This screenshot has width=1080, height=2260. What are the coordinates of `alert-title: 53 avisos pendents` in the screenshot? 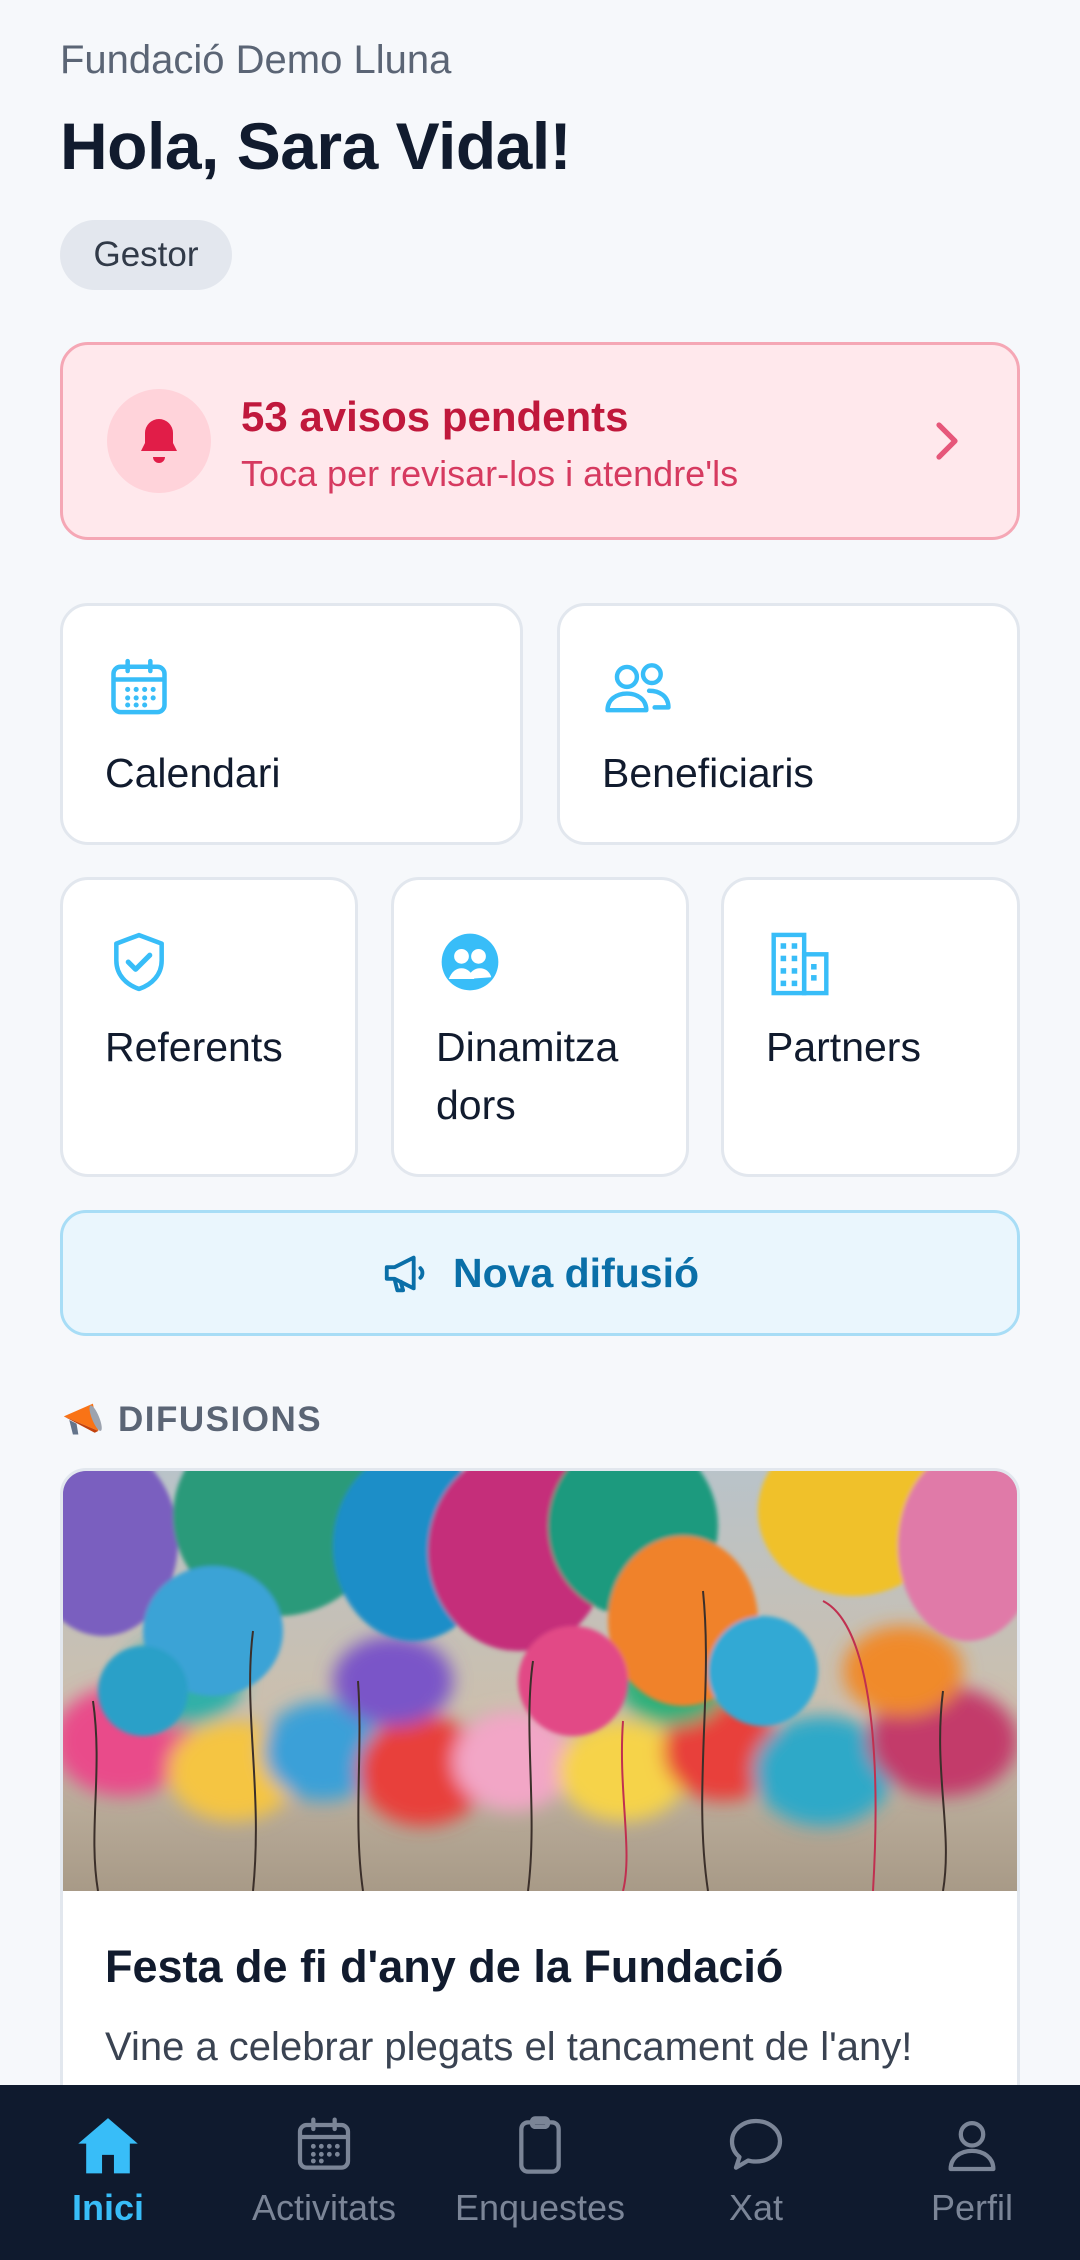 It's located at (435, 416).